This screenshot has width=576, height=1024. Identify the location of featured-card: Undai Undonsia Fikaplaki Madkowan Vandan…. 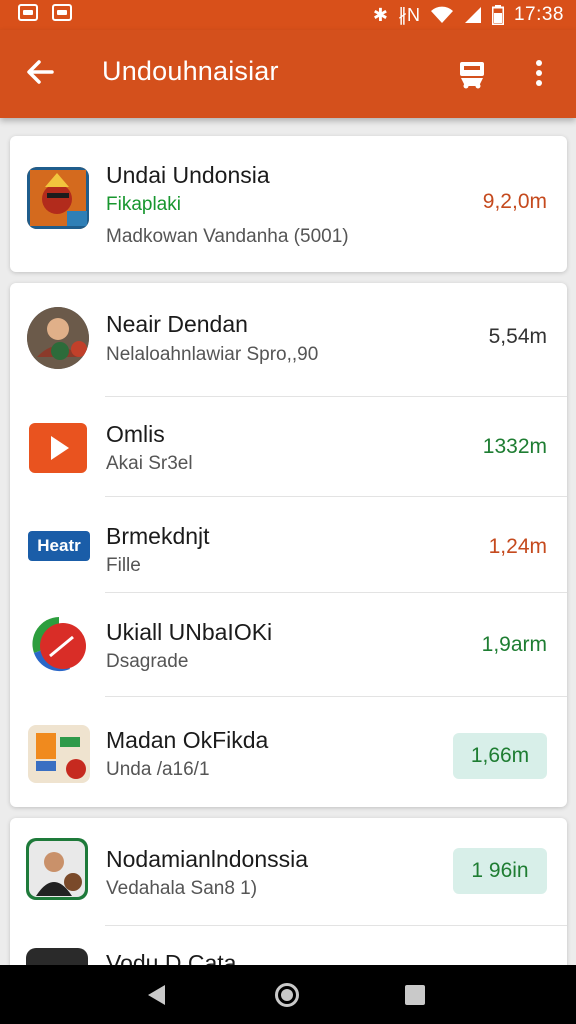
(288, 204).